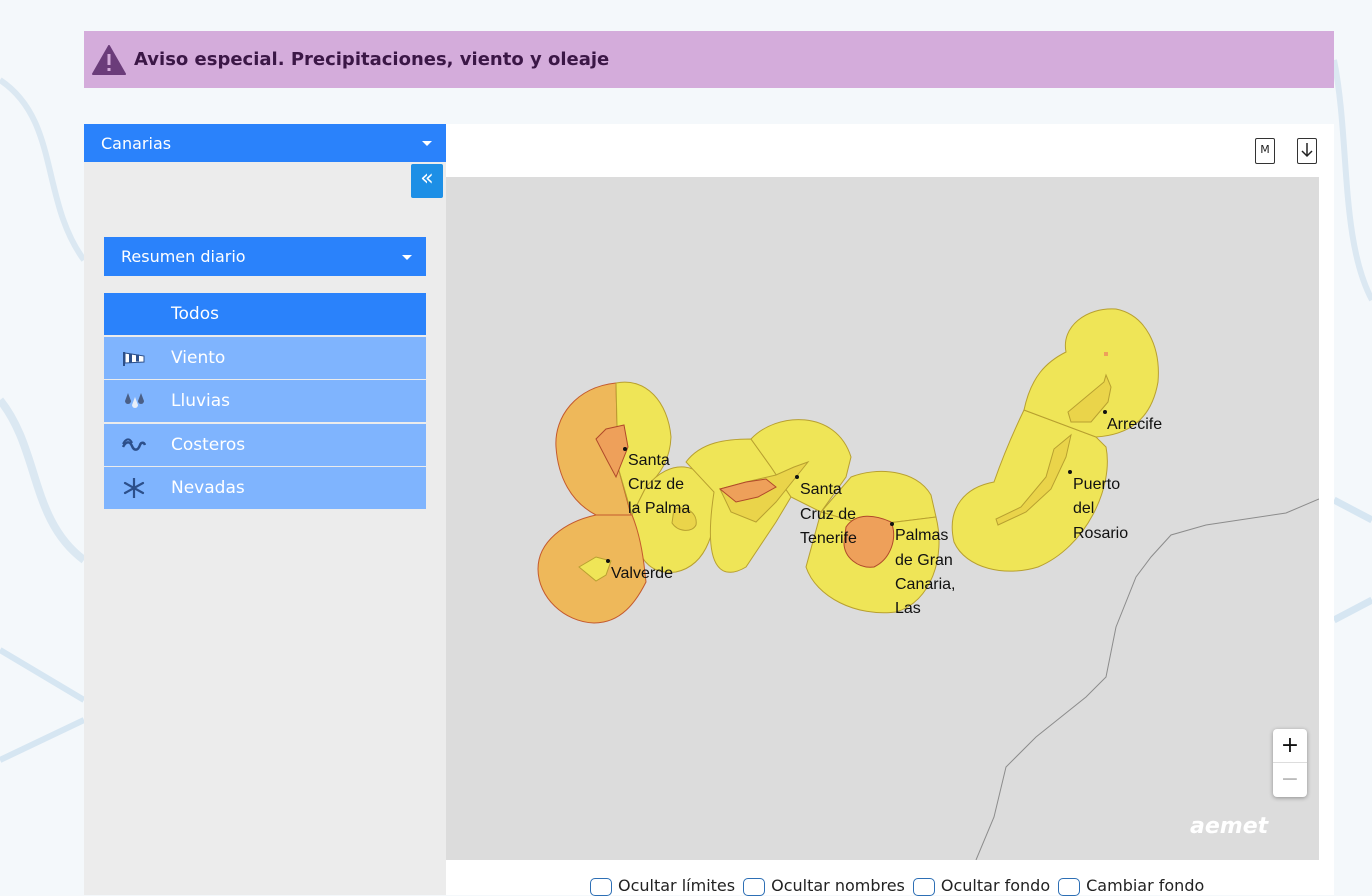 The height and width of the screenshot is (896, 1372). Describe the element at coordinates (838, 885) in the screenshot. I see `option-label: Ocultar nombres` at that location.